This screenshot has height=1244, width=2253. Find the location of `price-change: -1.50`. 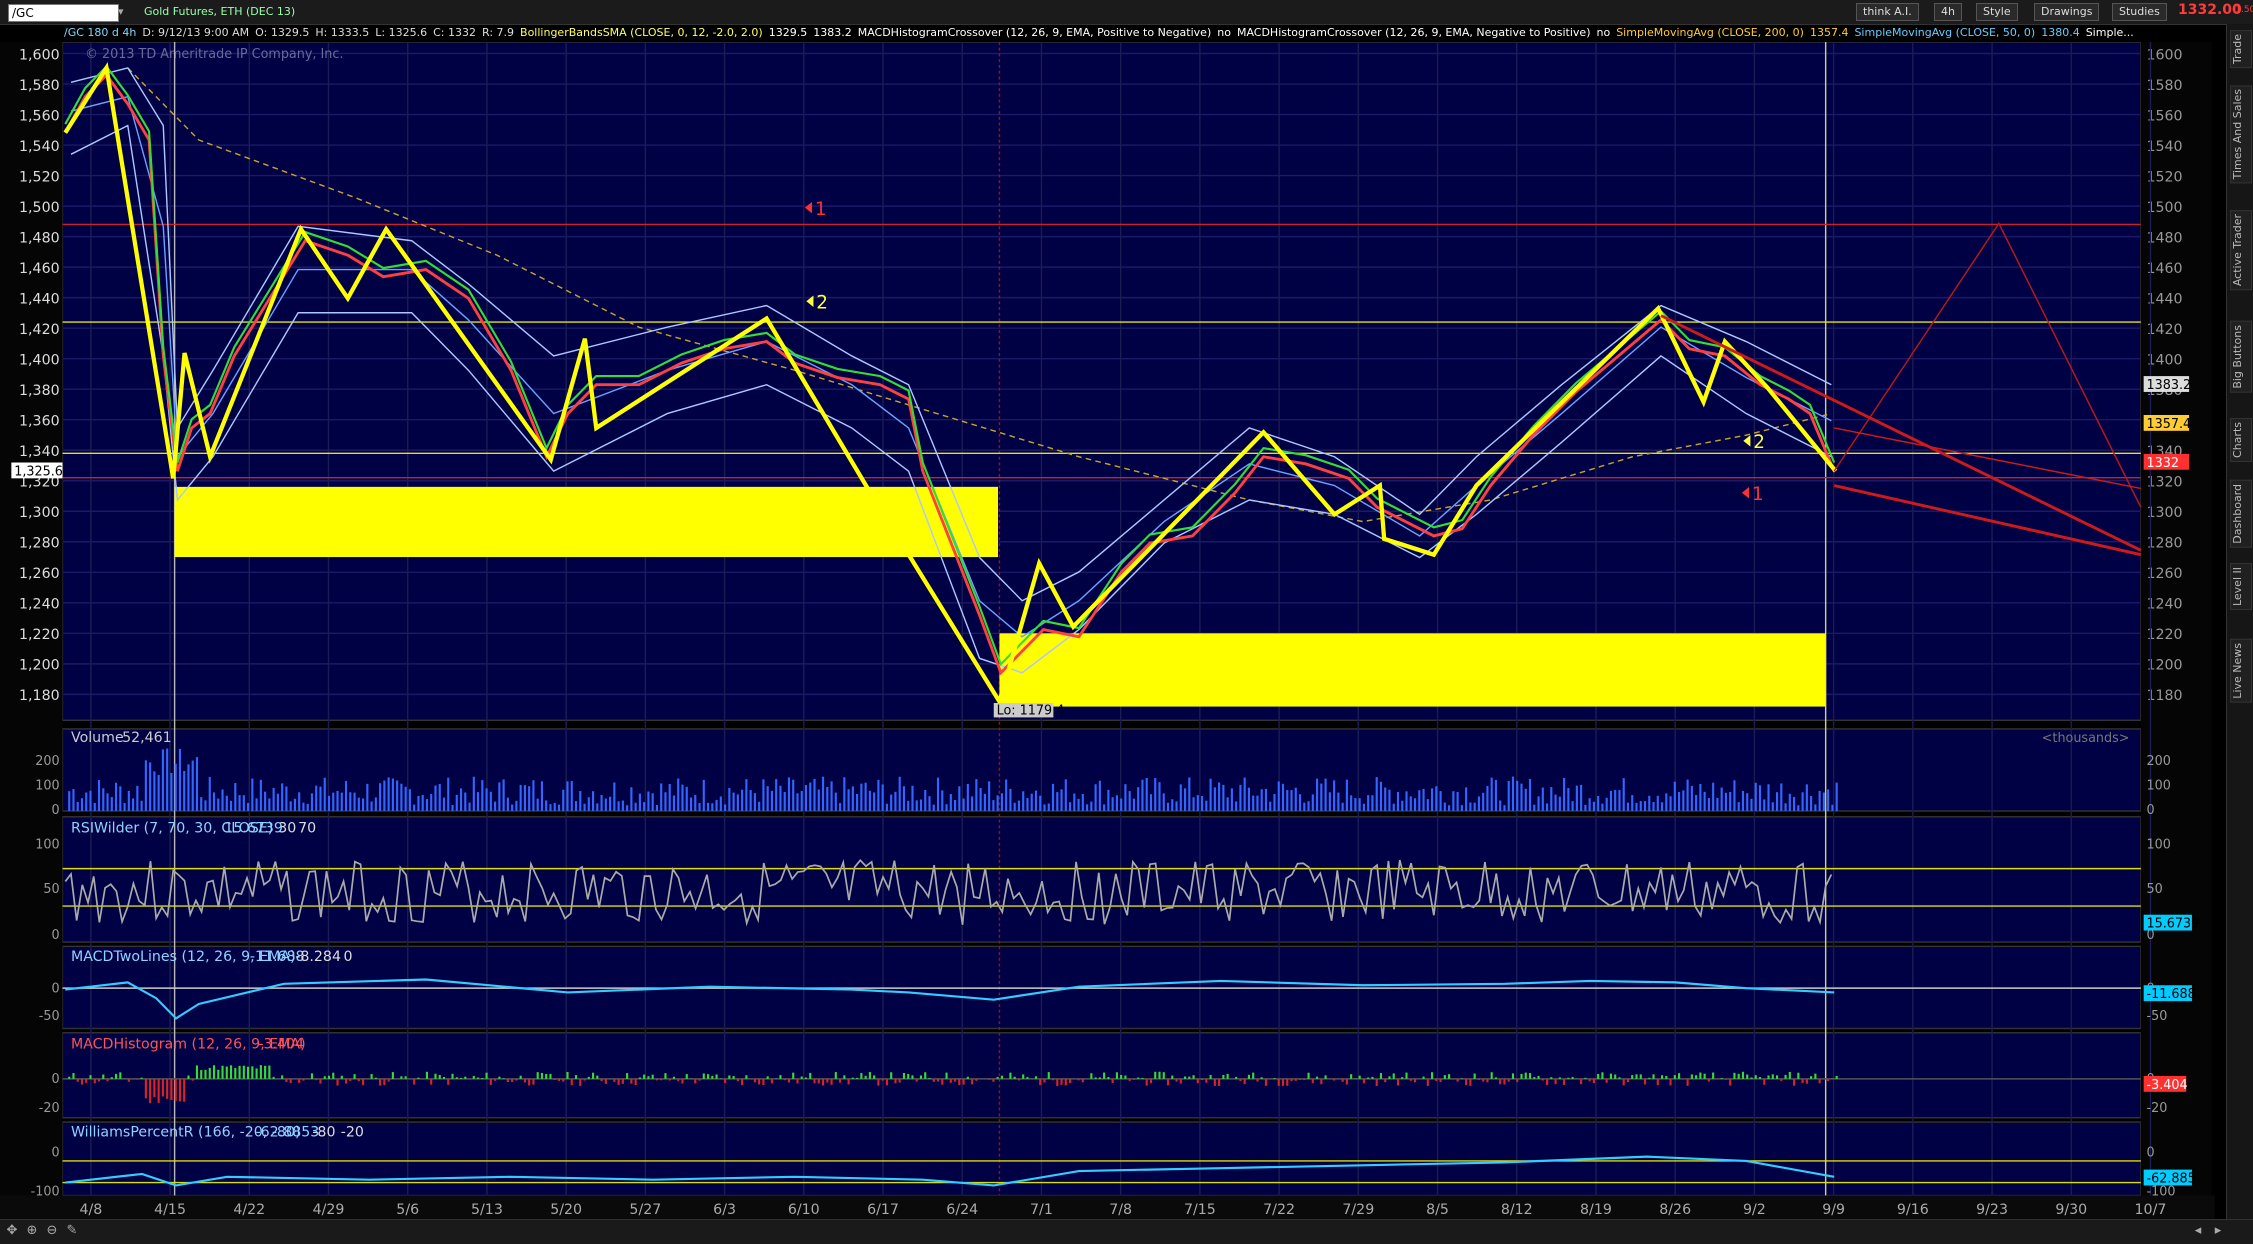

price-change: -1.50 is located at coordinates (2242, 10).